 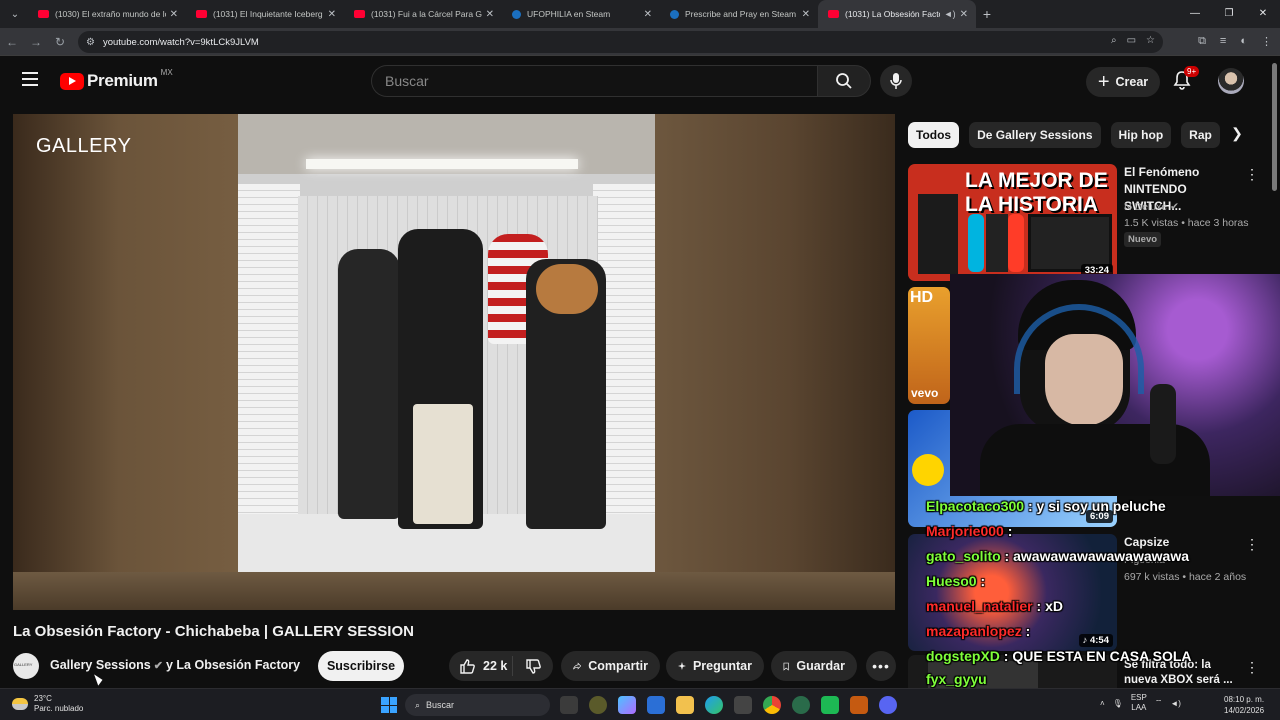 I want to click on windows-start-icon, so click(x=389, y=705).